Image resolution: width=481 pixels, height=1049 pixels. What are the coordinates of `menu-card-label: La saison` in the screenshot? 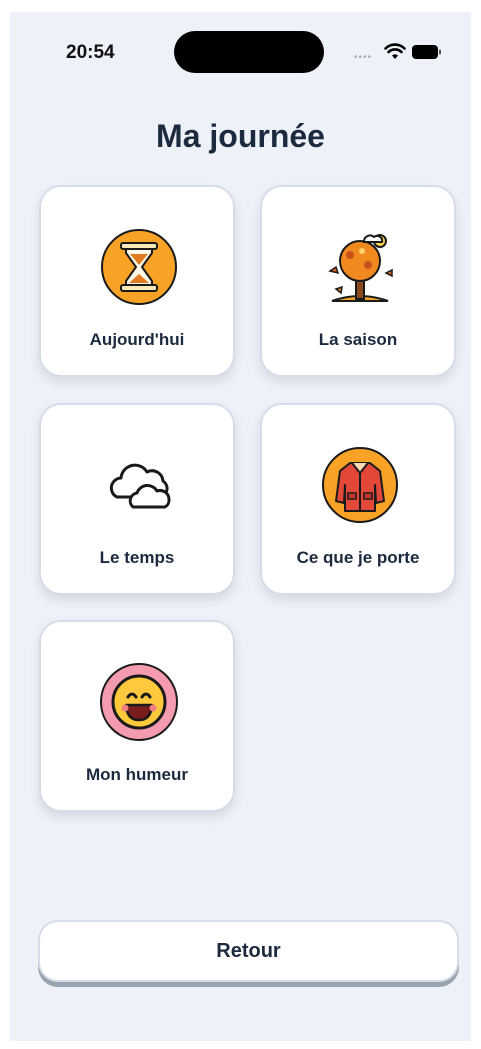 It's located at (358, 339).